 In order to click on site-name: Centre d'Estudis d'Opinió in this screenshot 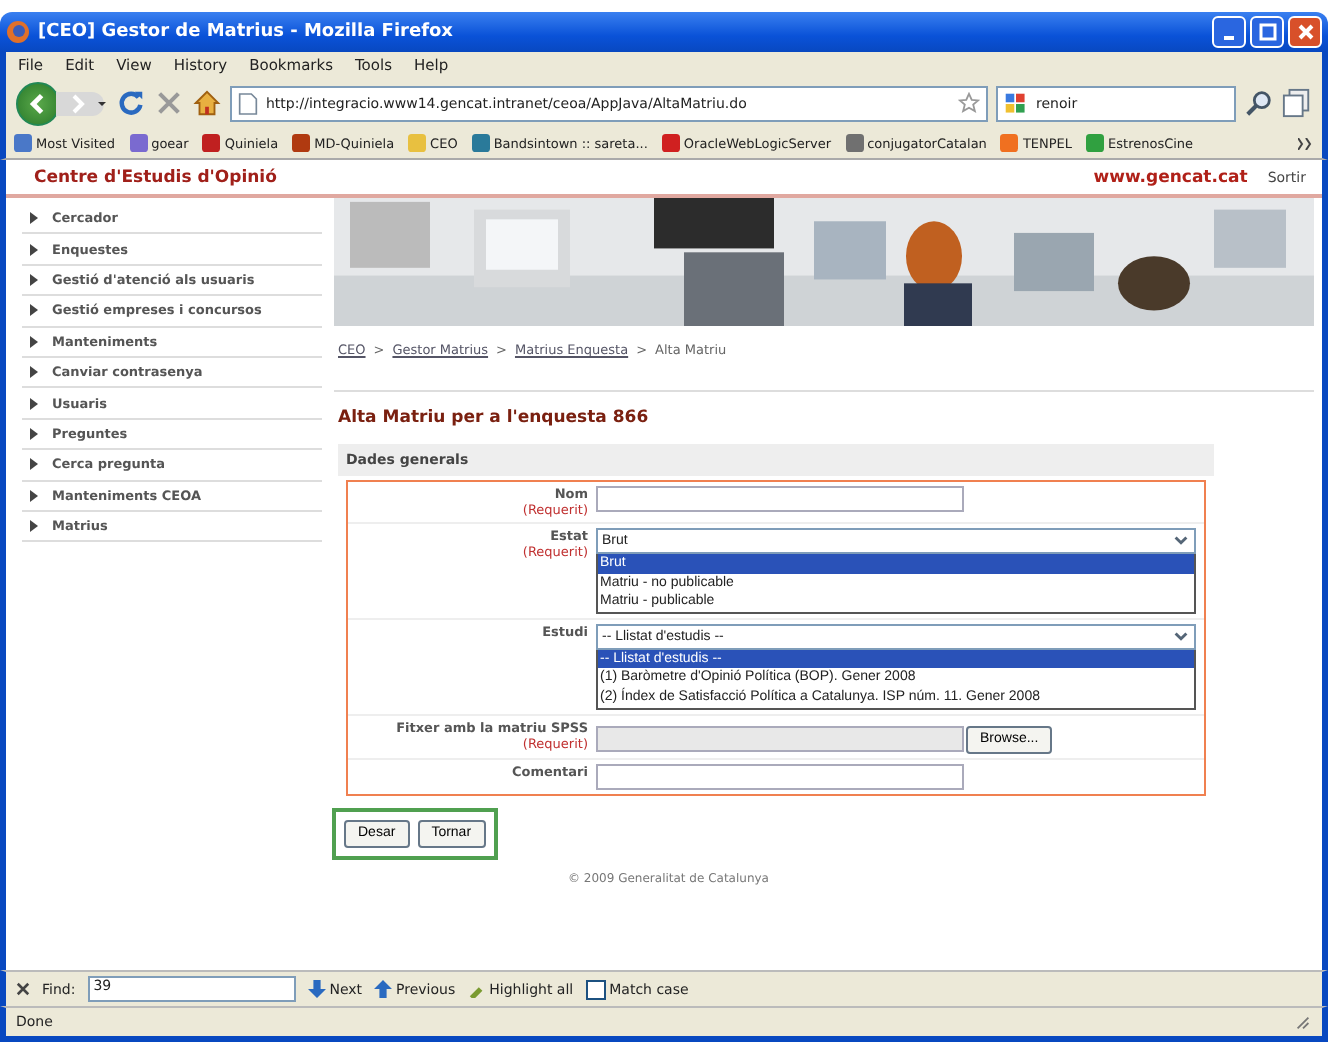, I will do `click(155, 177)`.